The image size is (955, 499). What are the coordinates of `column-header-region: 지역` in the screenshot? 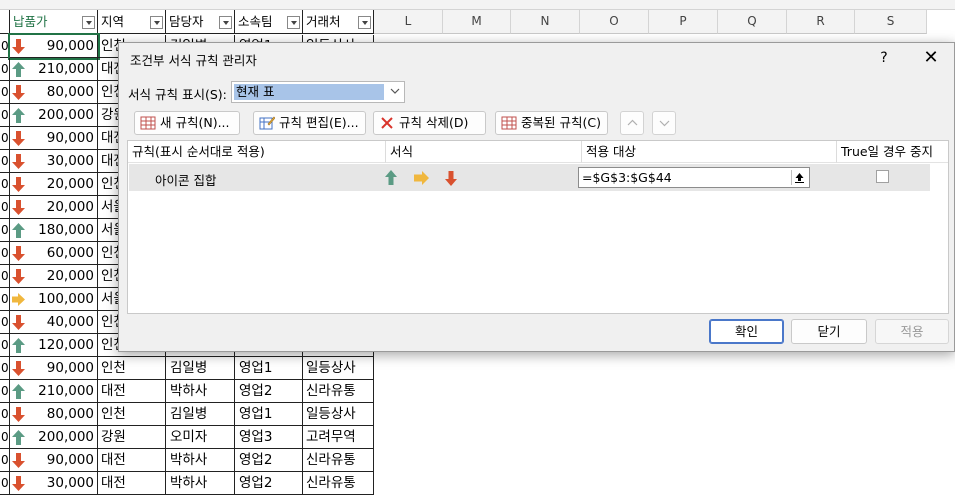 It's located at (132, 22).